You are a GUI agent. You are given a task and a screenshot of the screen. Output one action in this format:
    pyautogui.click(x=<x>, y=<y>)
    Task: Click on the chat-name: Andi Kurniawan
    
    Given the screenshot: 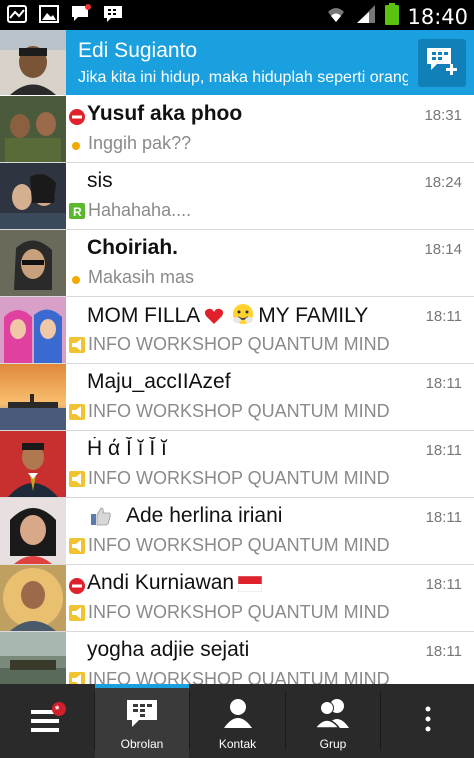 What is the action you would take?
    pyautogui.click(x=252, y=584)
    